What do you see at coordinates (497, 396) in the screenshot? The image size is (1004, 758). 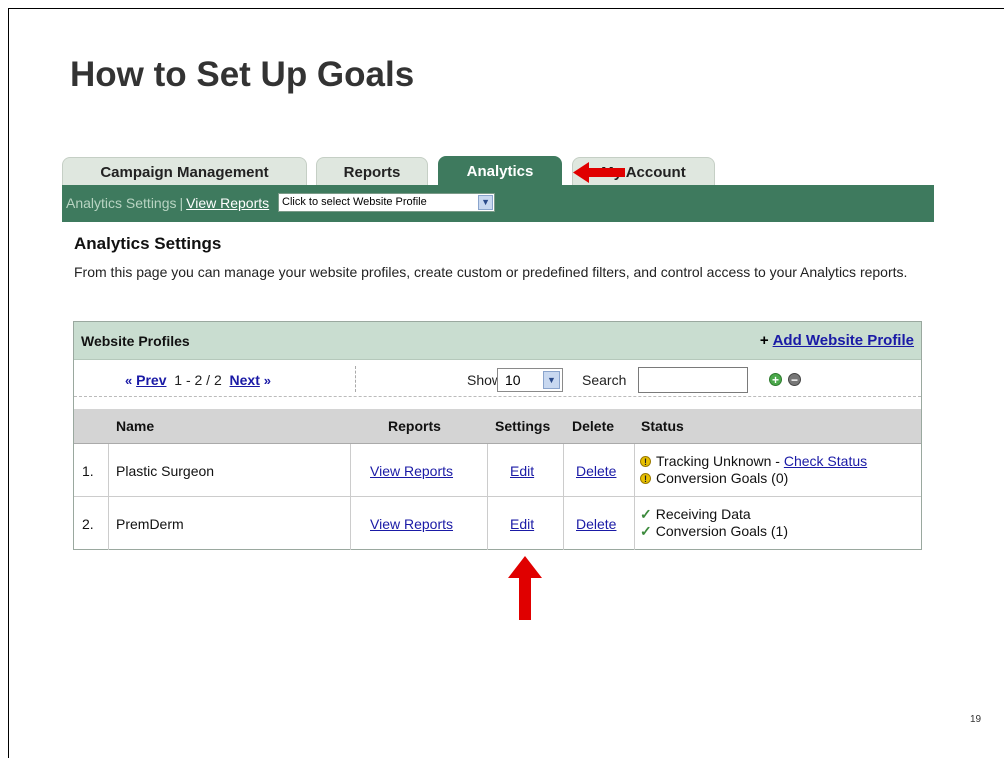 I see `pager-separator` at bounding box center [497, 396].